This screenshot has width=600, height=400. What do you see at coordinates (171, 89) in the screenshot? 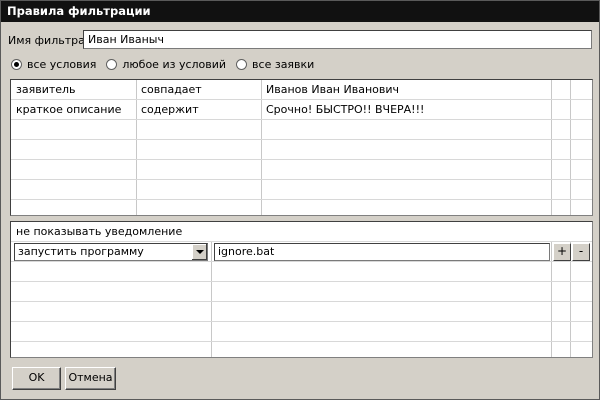
I see `condition-operator: совпадает` at bounding box center [171, 89].